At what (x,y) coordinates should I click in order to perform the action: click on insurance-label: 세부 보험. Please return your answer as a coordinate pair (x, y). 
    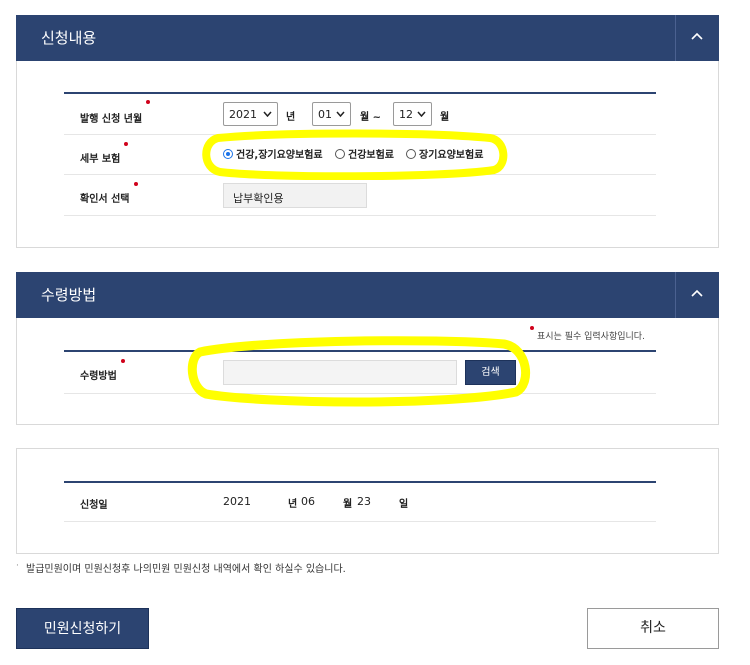
    Looking at the image, I should click on (100, 159).